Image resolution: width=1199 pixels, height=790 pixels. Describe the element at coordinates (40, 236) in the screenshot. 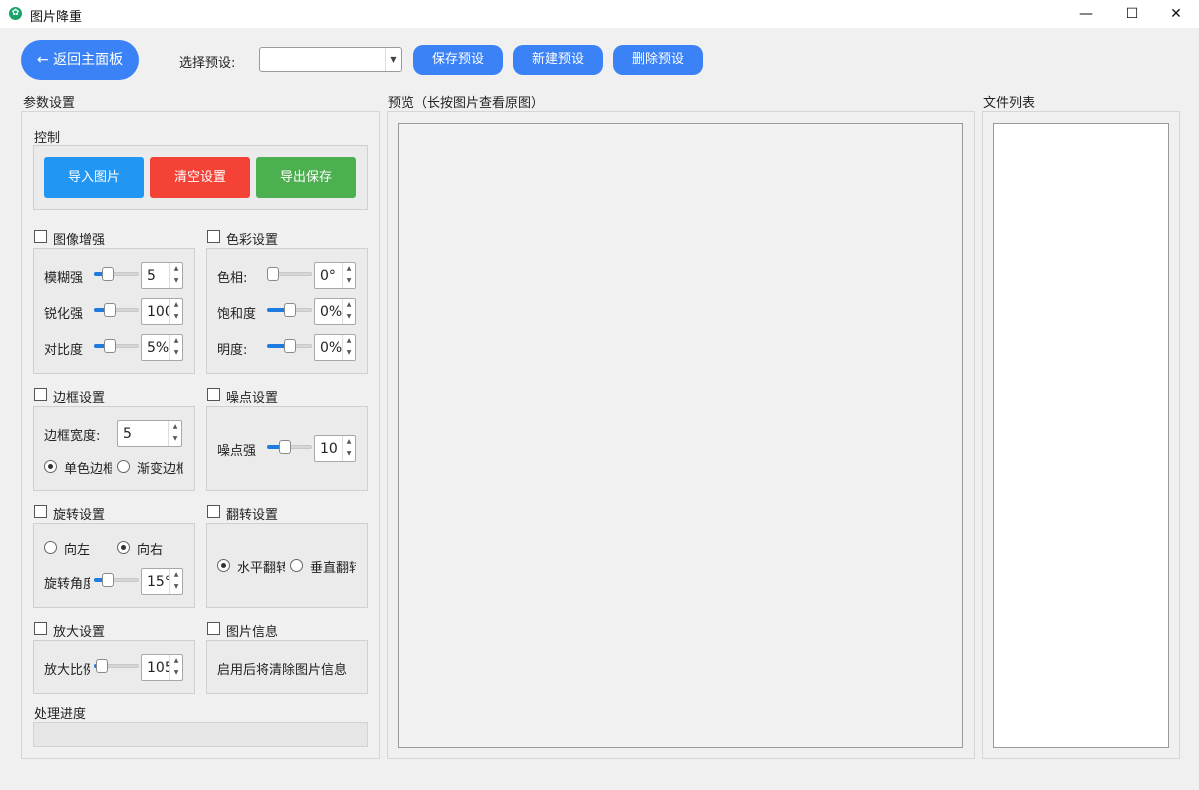

I see `enhance-checkbox` at that location.